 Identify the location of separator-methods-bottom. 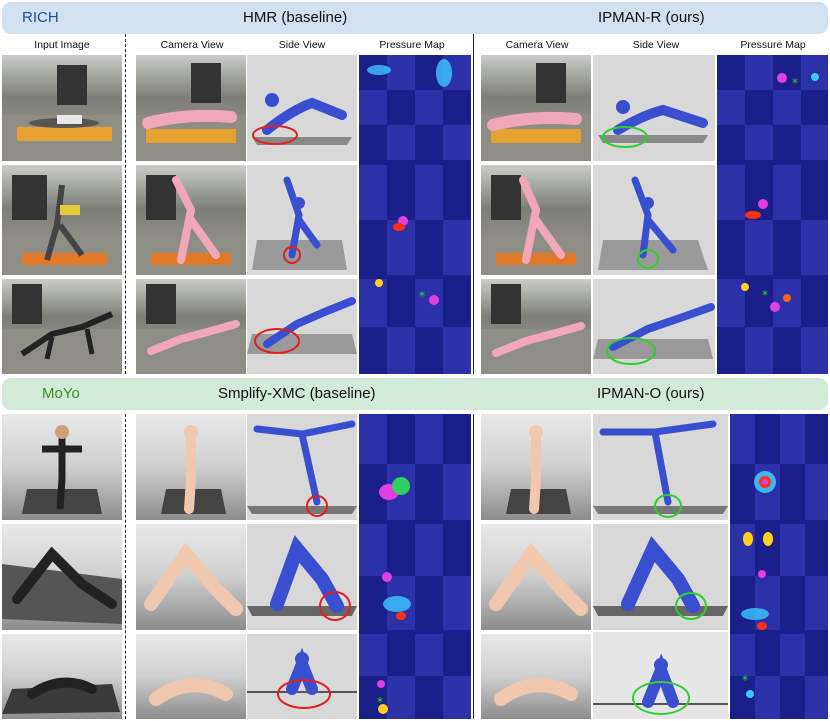
(473, 566).